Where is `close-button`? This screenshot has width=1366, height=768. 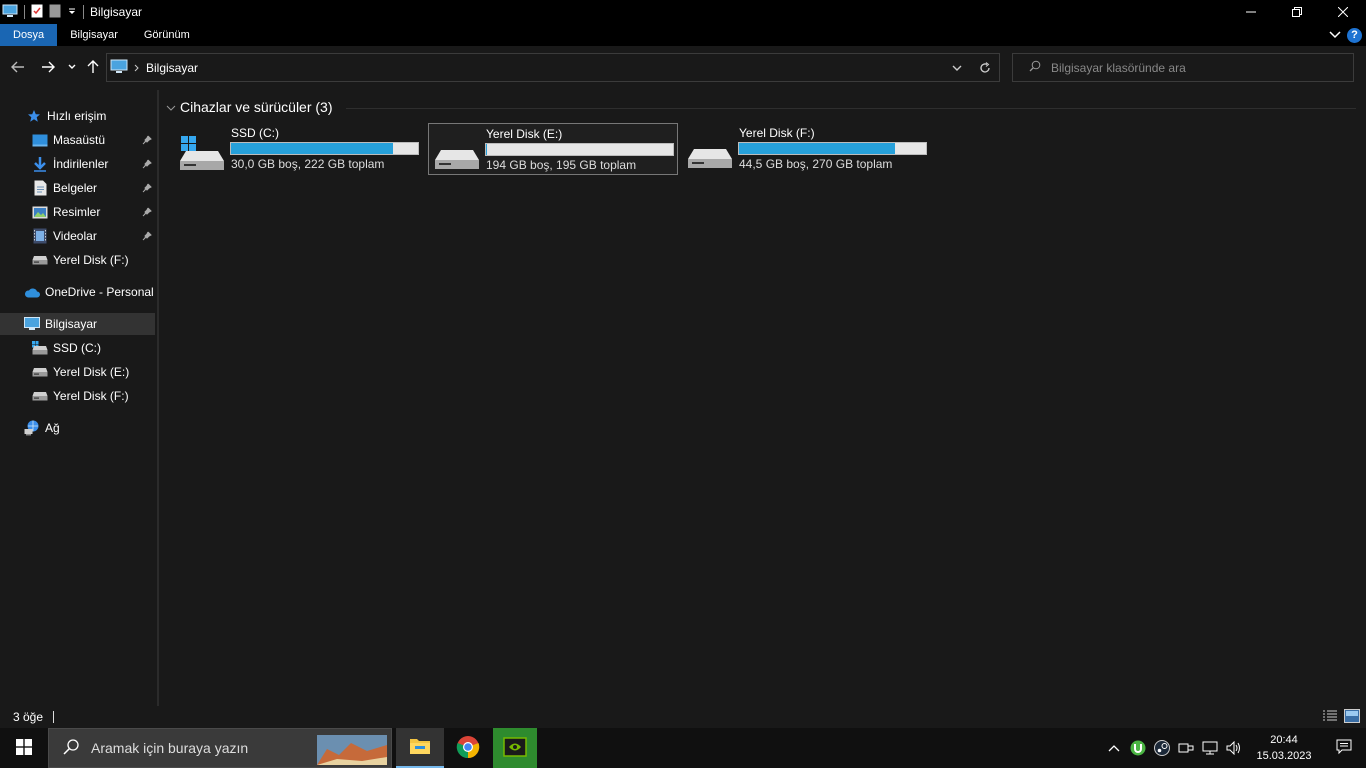
close-button is located at coordinates (1343, 12).